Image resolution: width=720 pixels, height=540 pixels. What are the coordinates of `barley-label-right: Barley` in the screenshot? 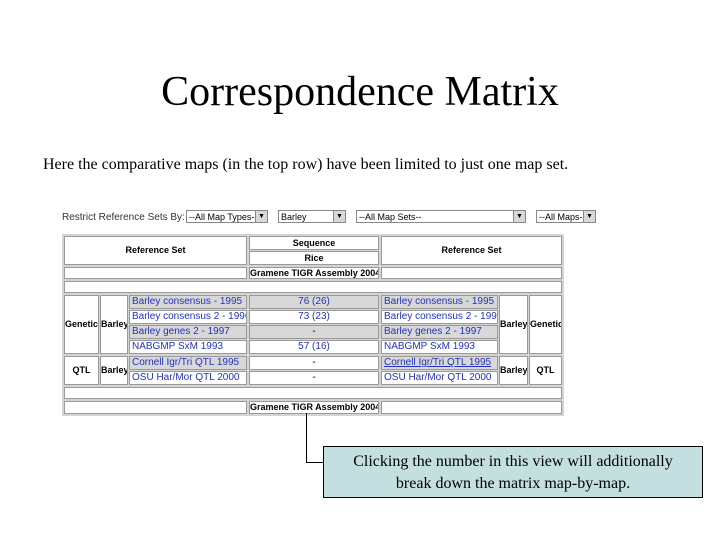 It's located at (513, 324).